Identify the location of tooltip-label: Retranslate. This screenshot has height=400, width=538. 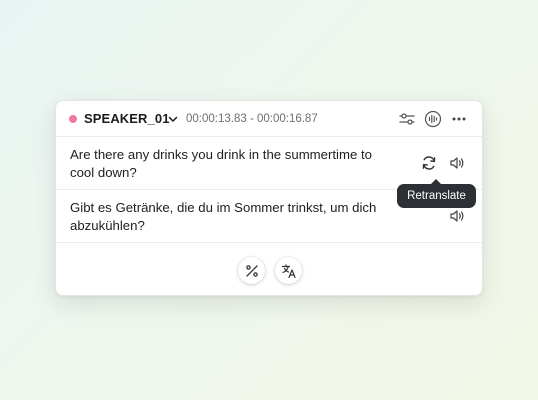
(436, 196).